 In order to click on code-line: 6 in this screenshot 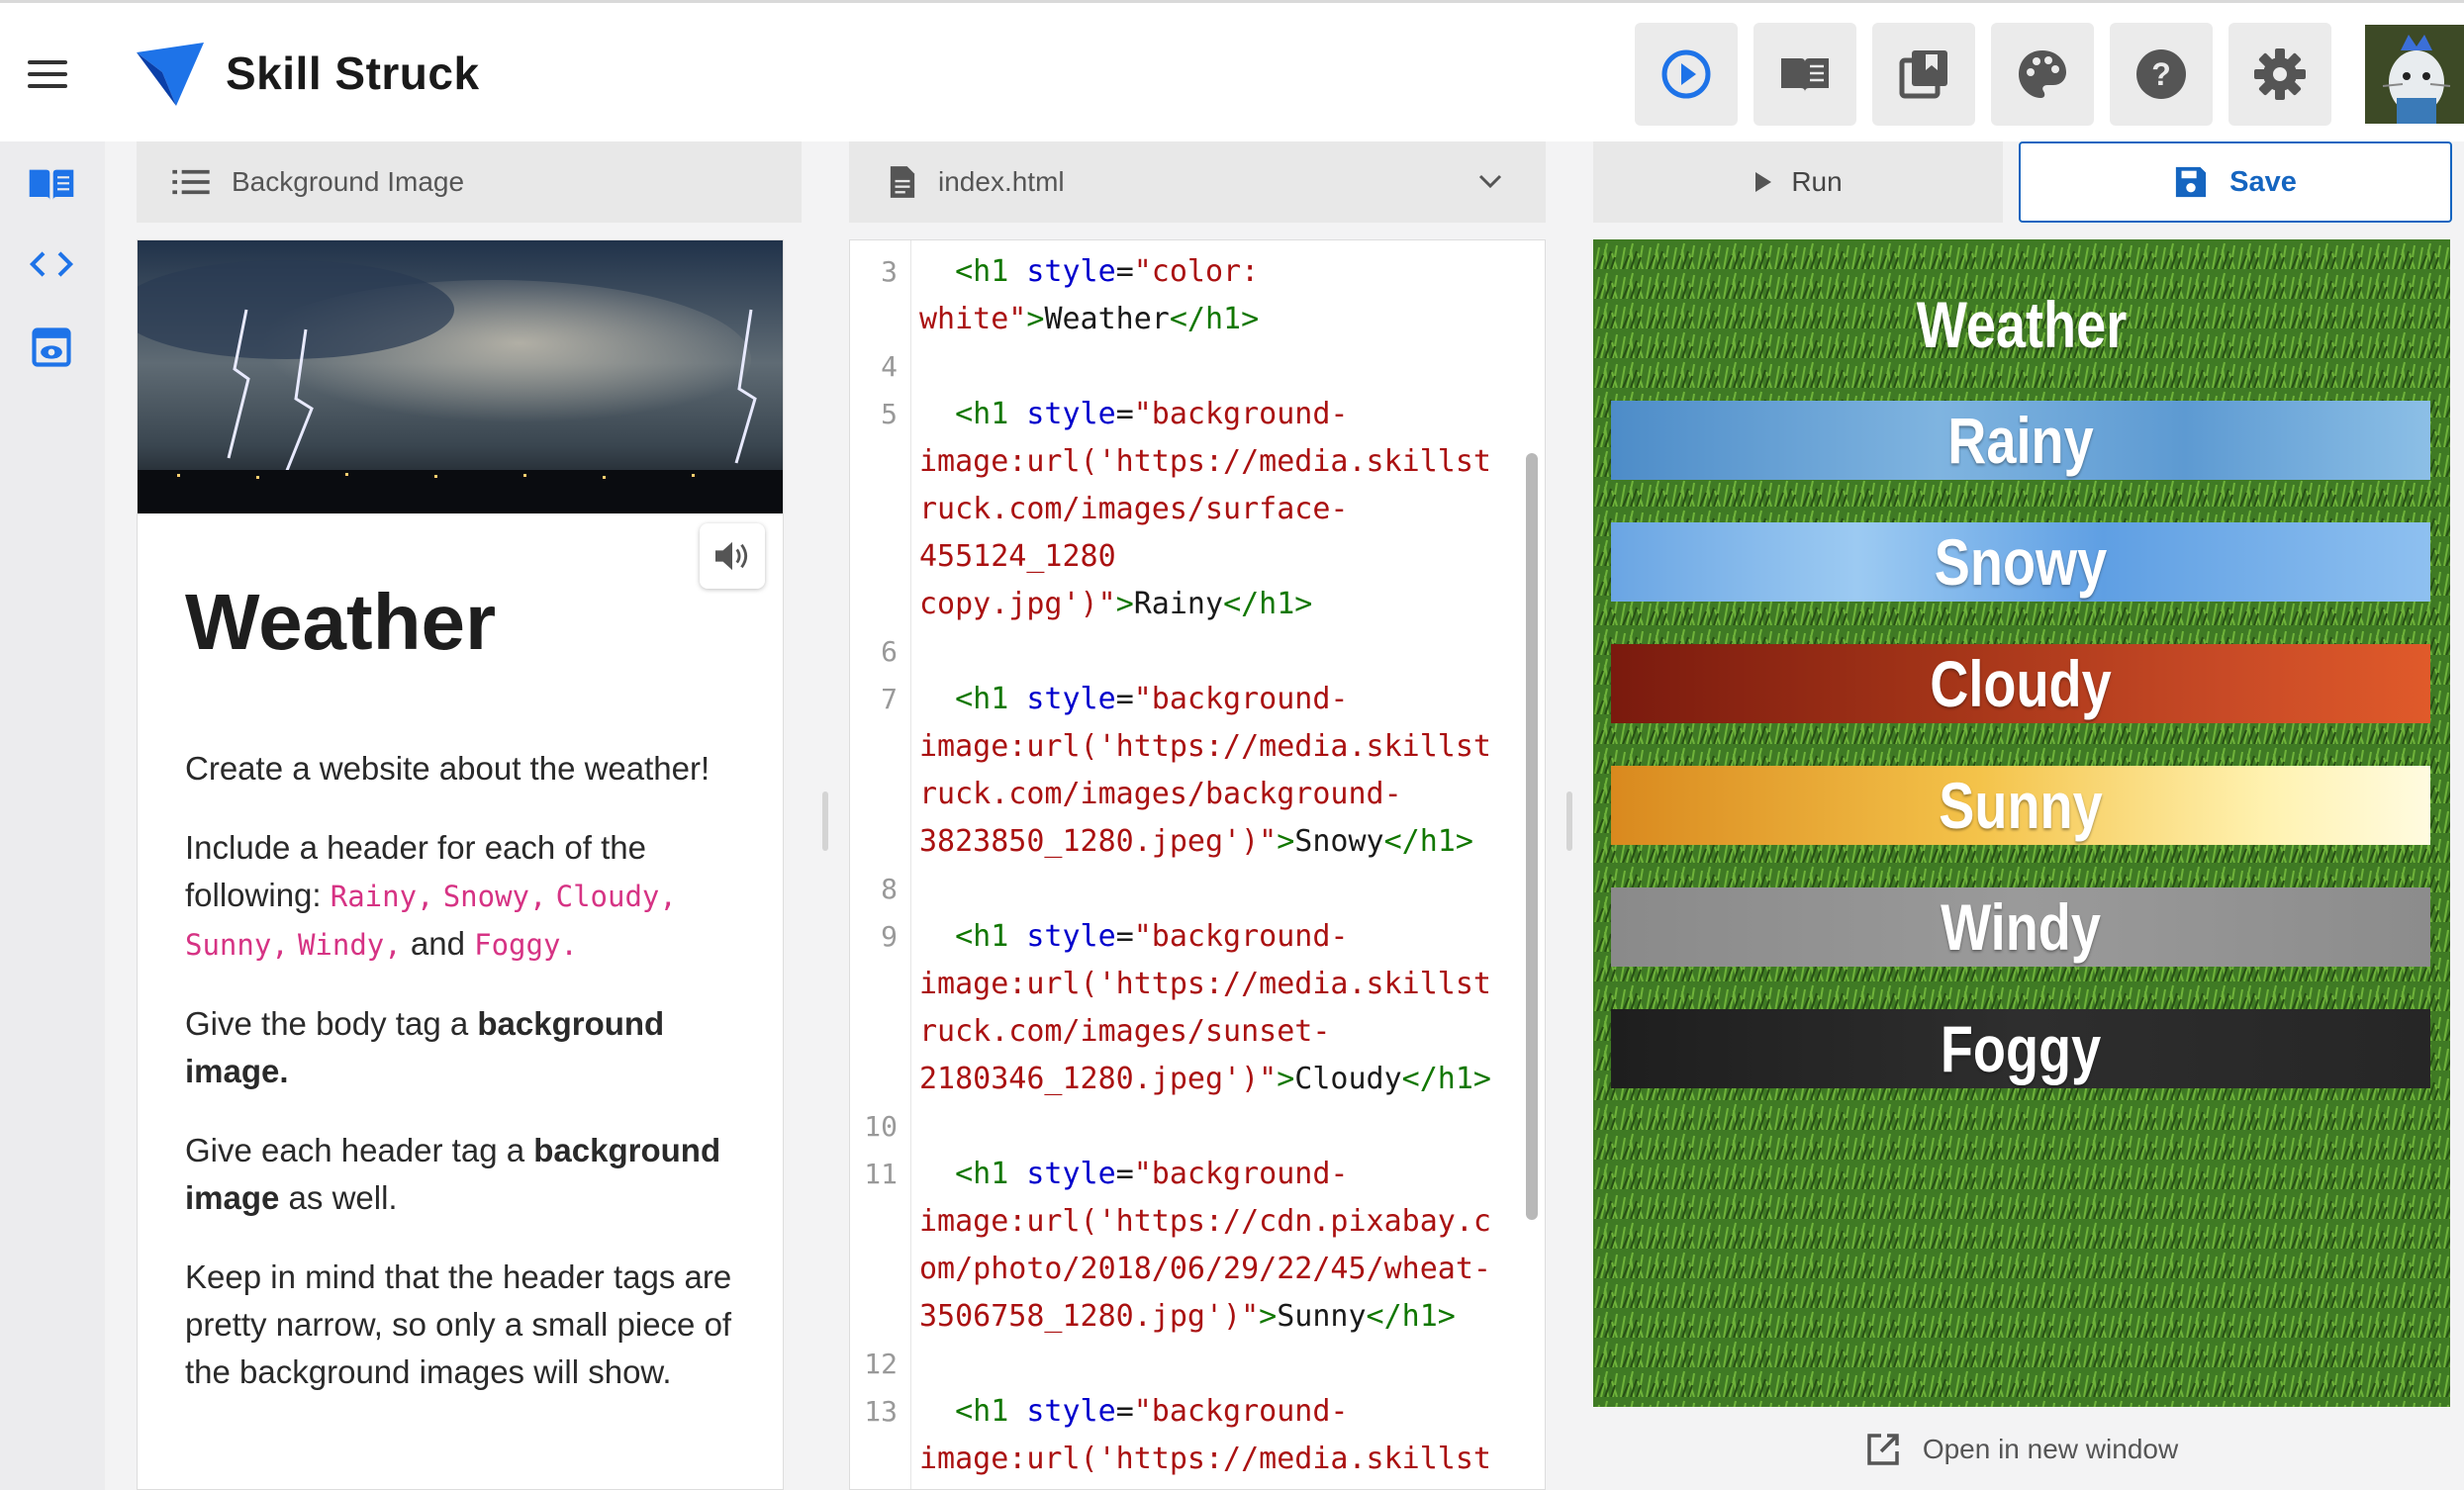, I will do `click(1197, 652)`.